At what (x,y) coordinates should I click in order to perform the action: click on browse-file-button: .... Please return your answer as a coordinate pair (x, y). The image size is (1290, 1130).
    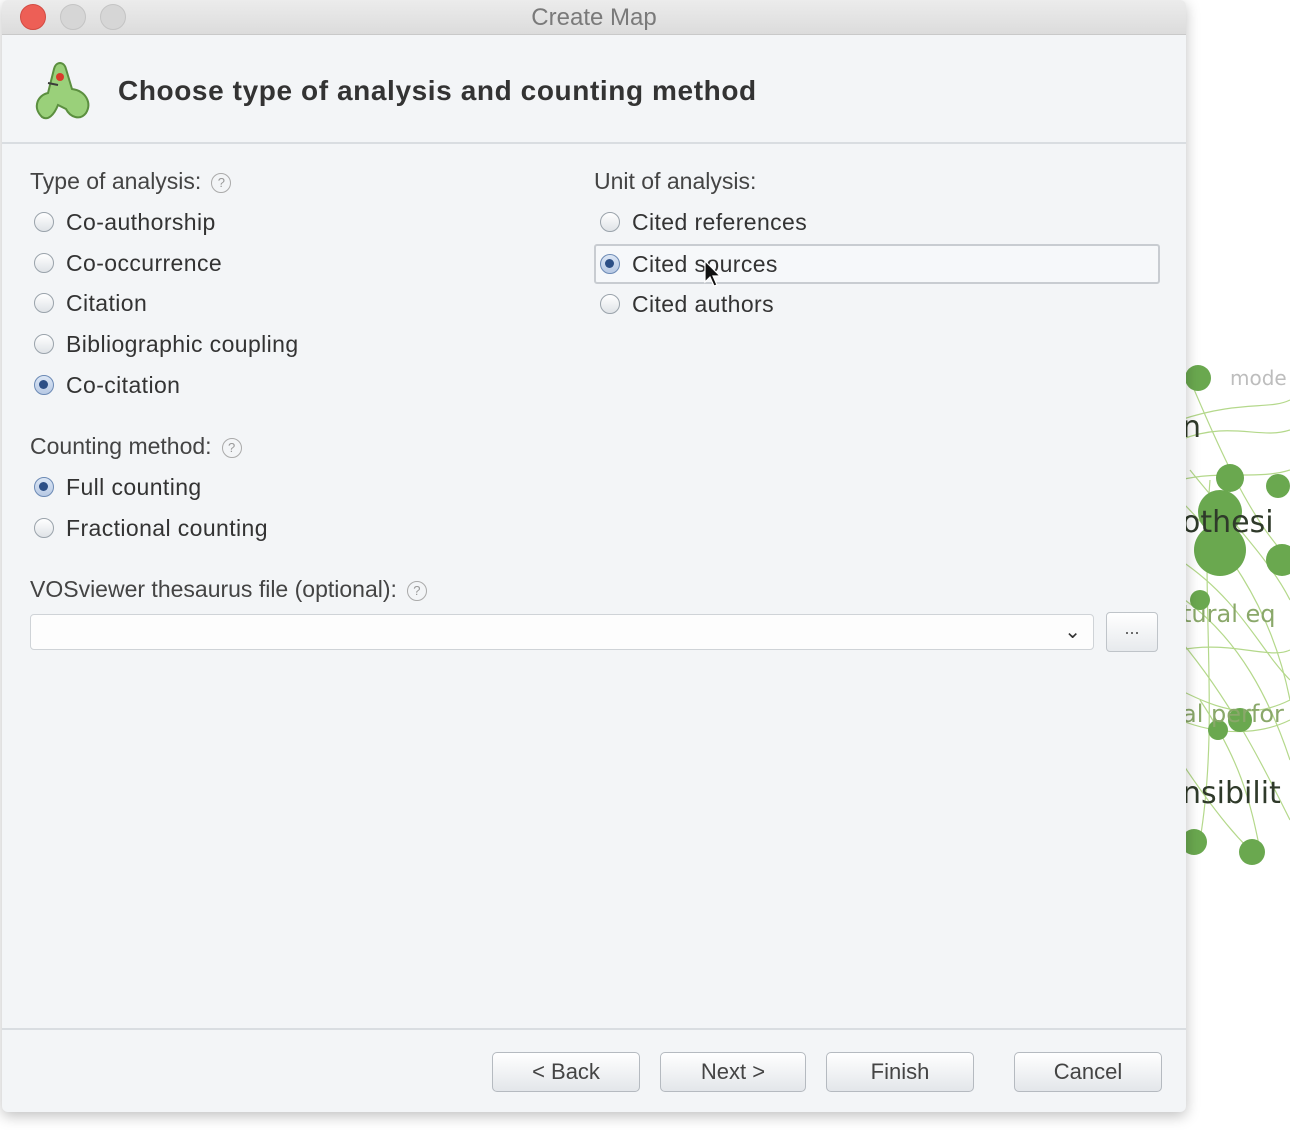
    Looking at the image, I should click on (1132, 632).